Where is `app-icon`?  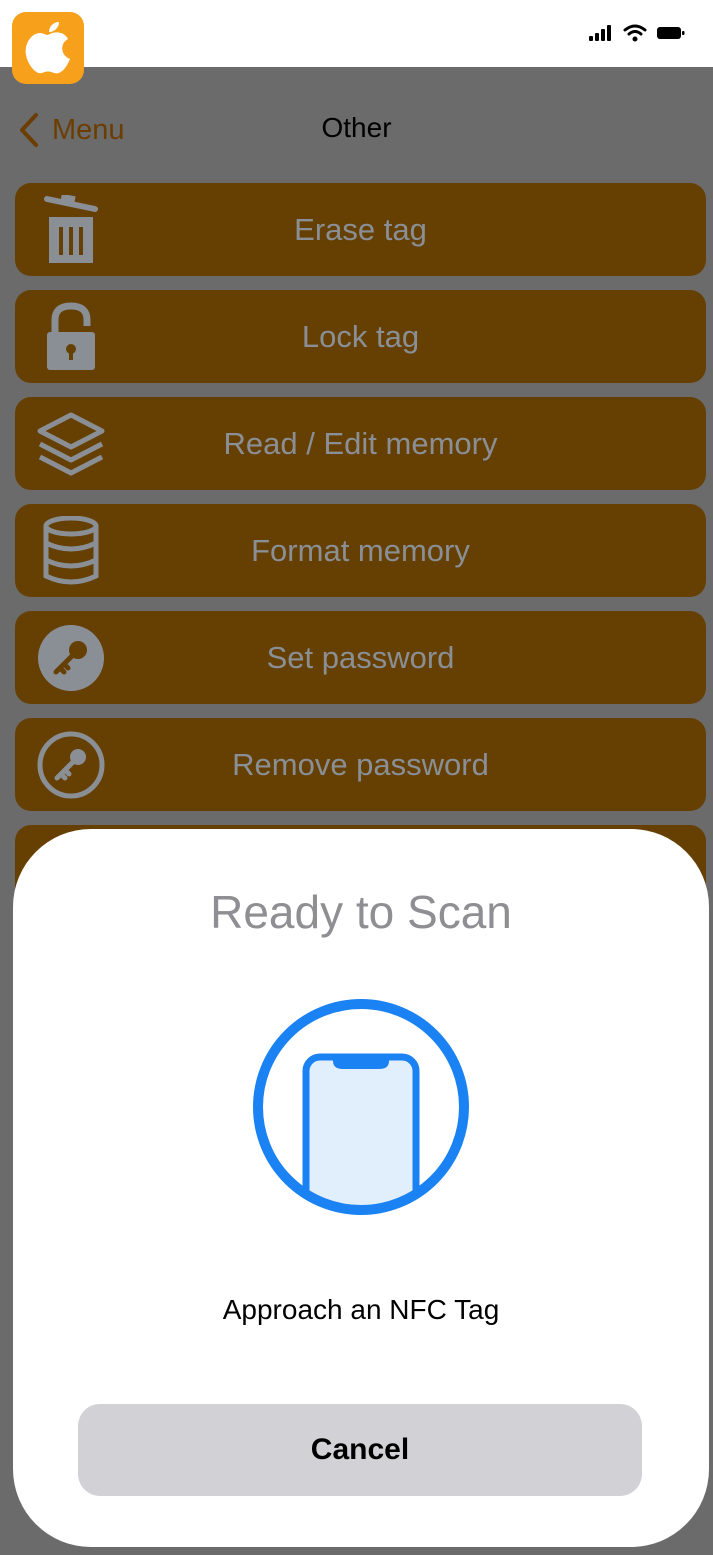 app-icon is located at coordinates (48, 48).